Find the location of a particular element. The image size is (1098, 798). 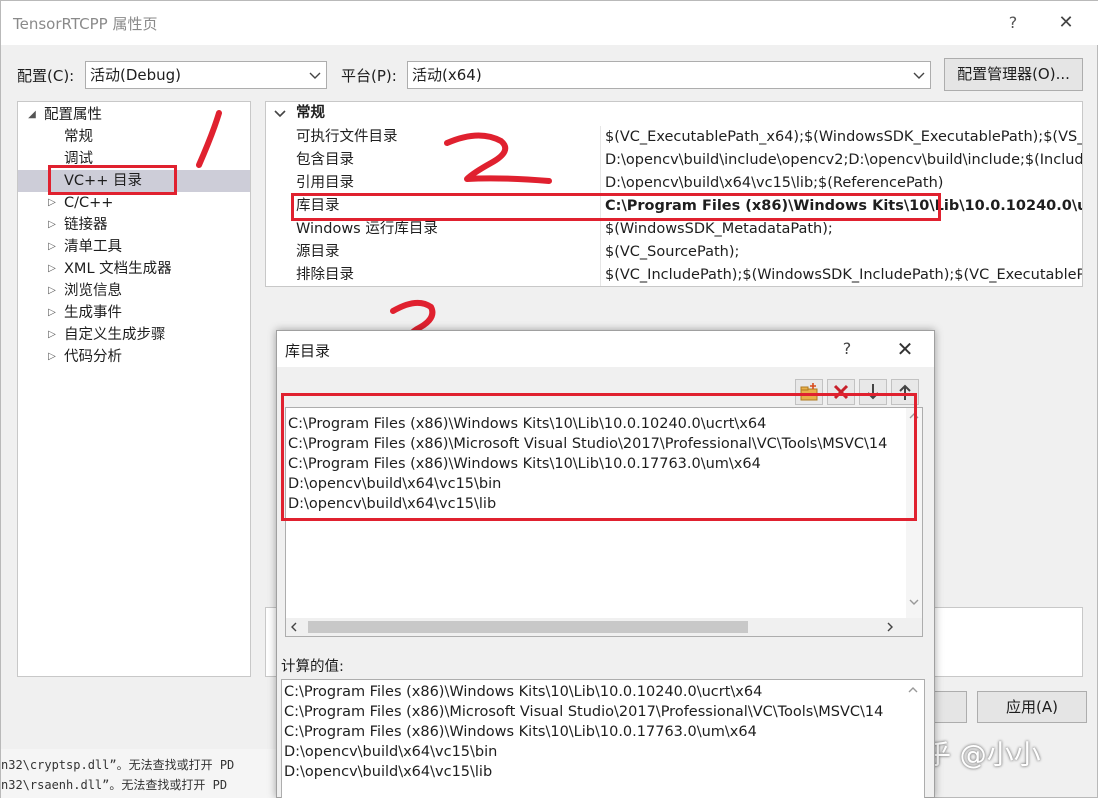

dialog-title: 库目录 is located at coordinates (308, 351).